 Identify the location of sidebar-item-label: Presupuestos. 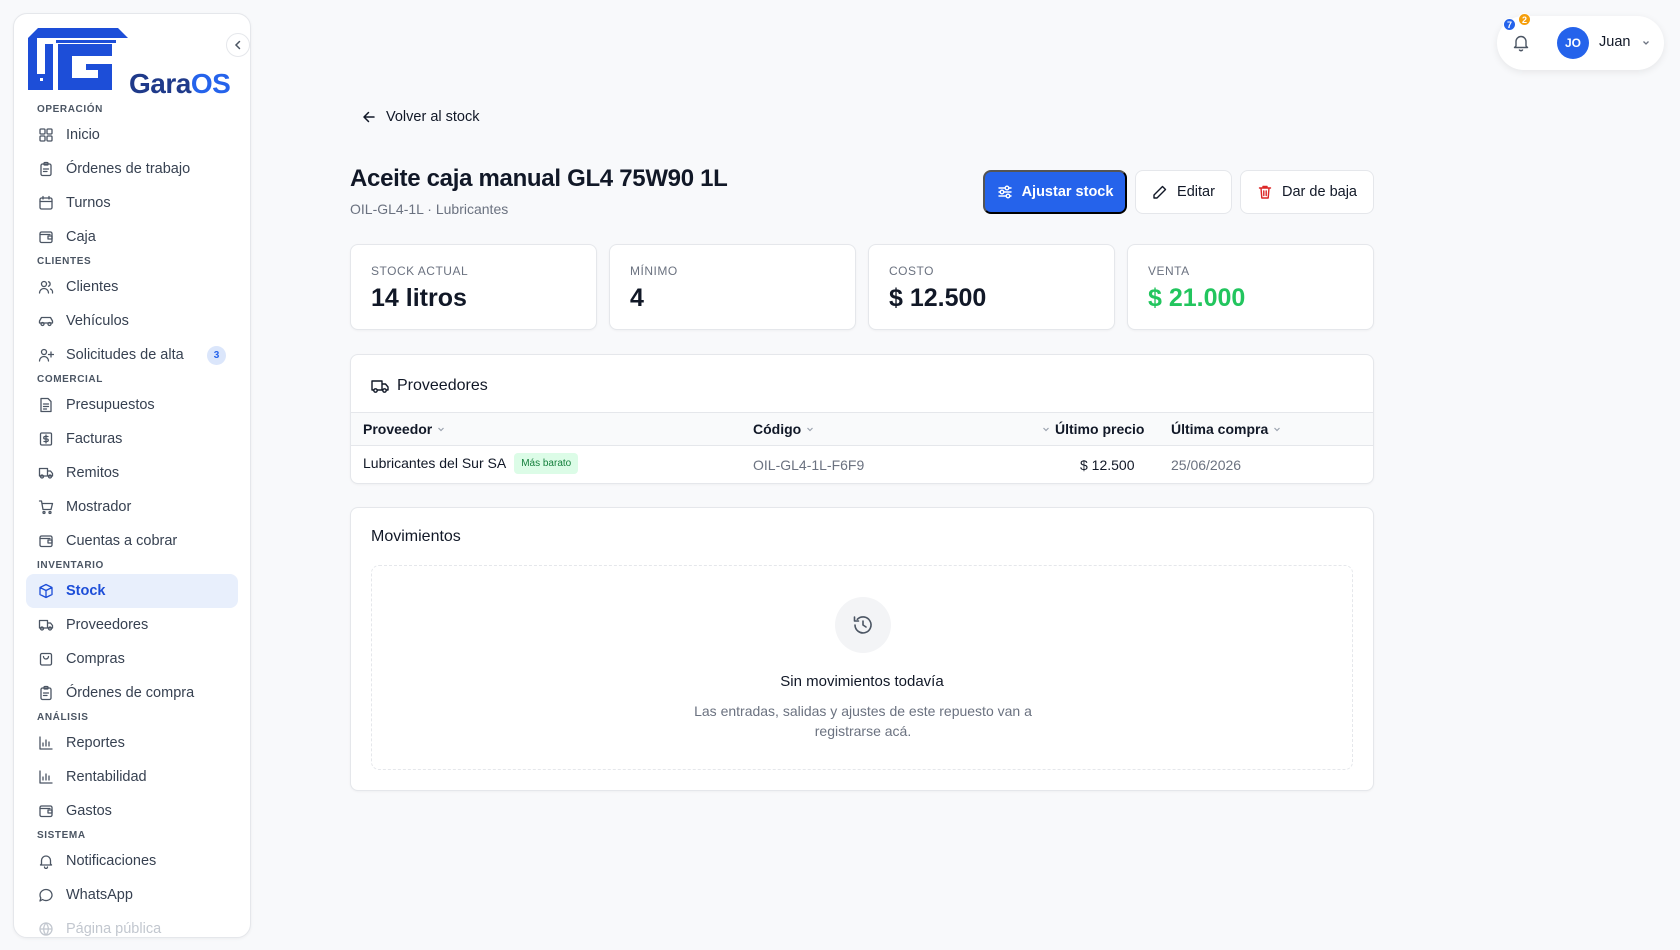
(110, 405).